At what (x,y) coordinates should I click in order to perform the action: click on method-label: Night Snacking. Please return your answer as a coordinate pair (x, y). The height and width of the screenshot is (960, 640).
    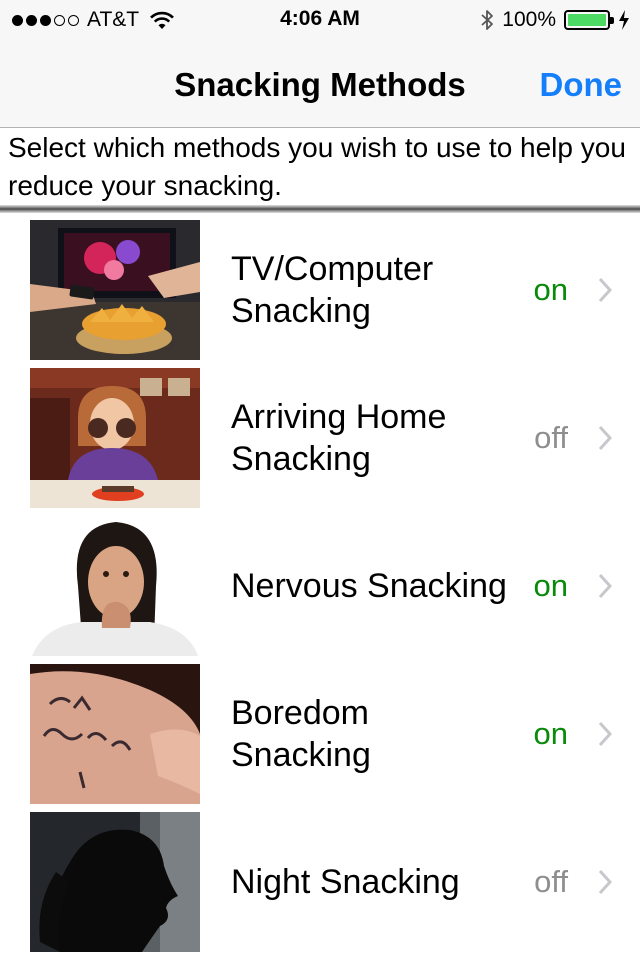
    Looking at the image, I should click on (345, 882).